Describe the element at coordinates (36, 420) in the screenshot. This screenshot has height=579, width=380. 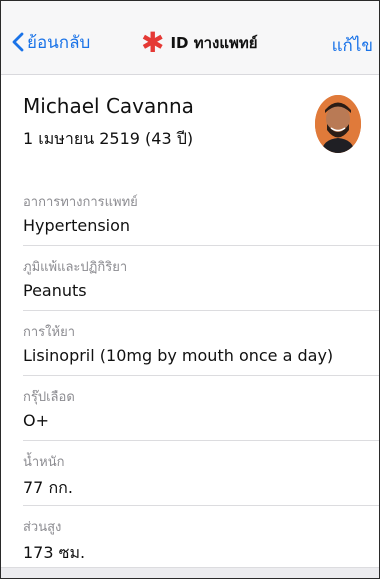
I see `field-value: O+` at that location.